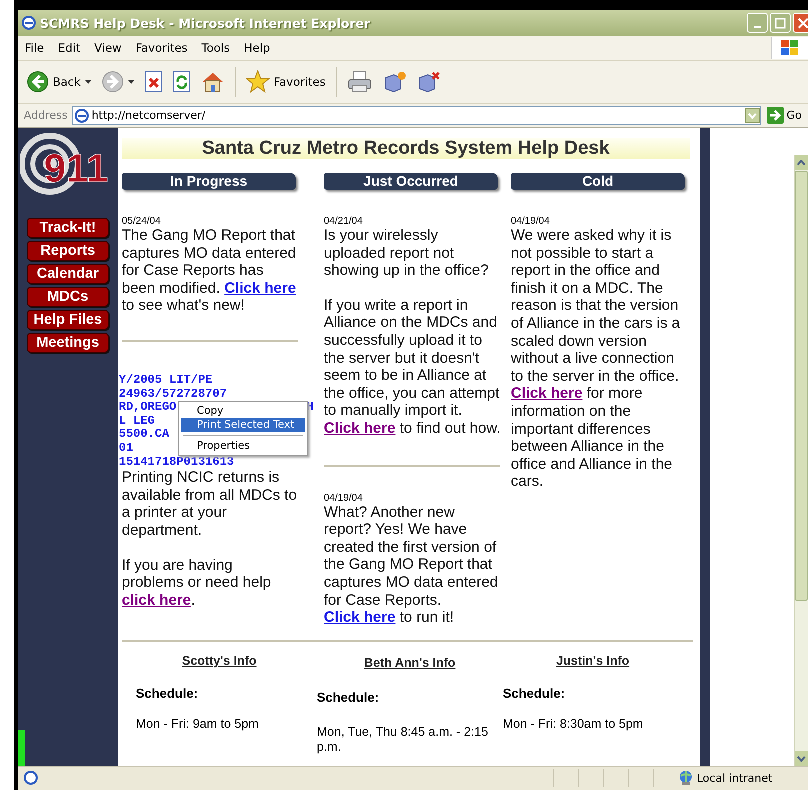 Image resolution: width=808 pixels, height=790 pixels. What do you see at coordinates (38, 82) in the screenshot?
I see `back-icon` at bounding box center [38, 82].